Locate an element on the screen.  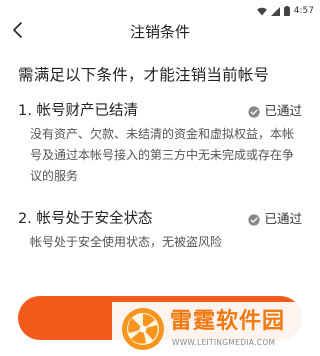
conditions-heading: 需满足以下条件，才能注销当前帐号 is located at coordinates (144, 75).